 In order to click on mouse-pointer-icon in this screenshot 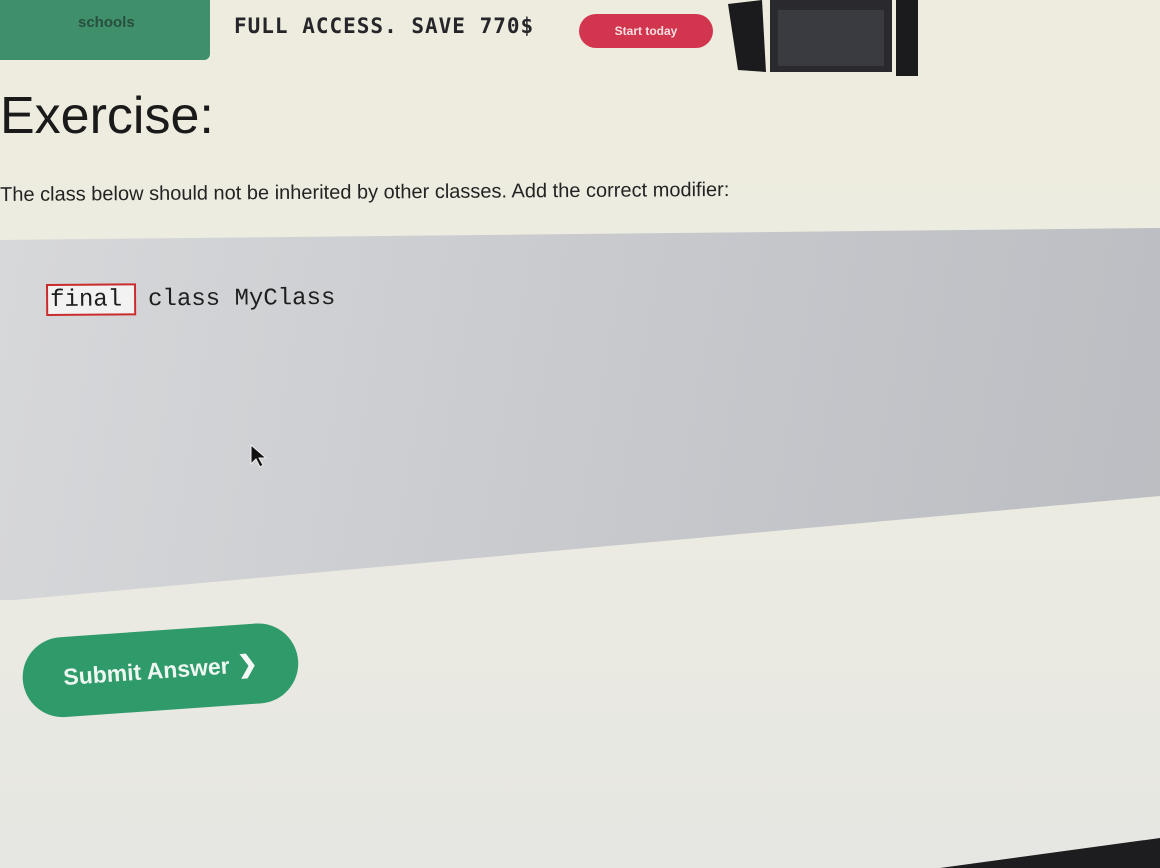, I will do `click(259, 456)`.